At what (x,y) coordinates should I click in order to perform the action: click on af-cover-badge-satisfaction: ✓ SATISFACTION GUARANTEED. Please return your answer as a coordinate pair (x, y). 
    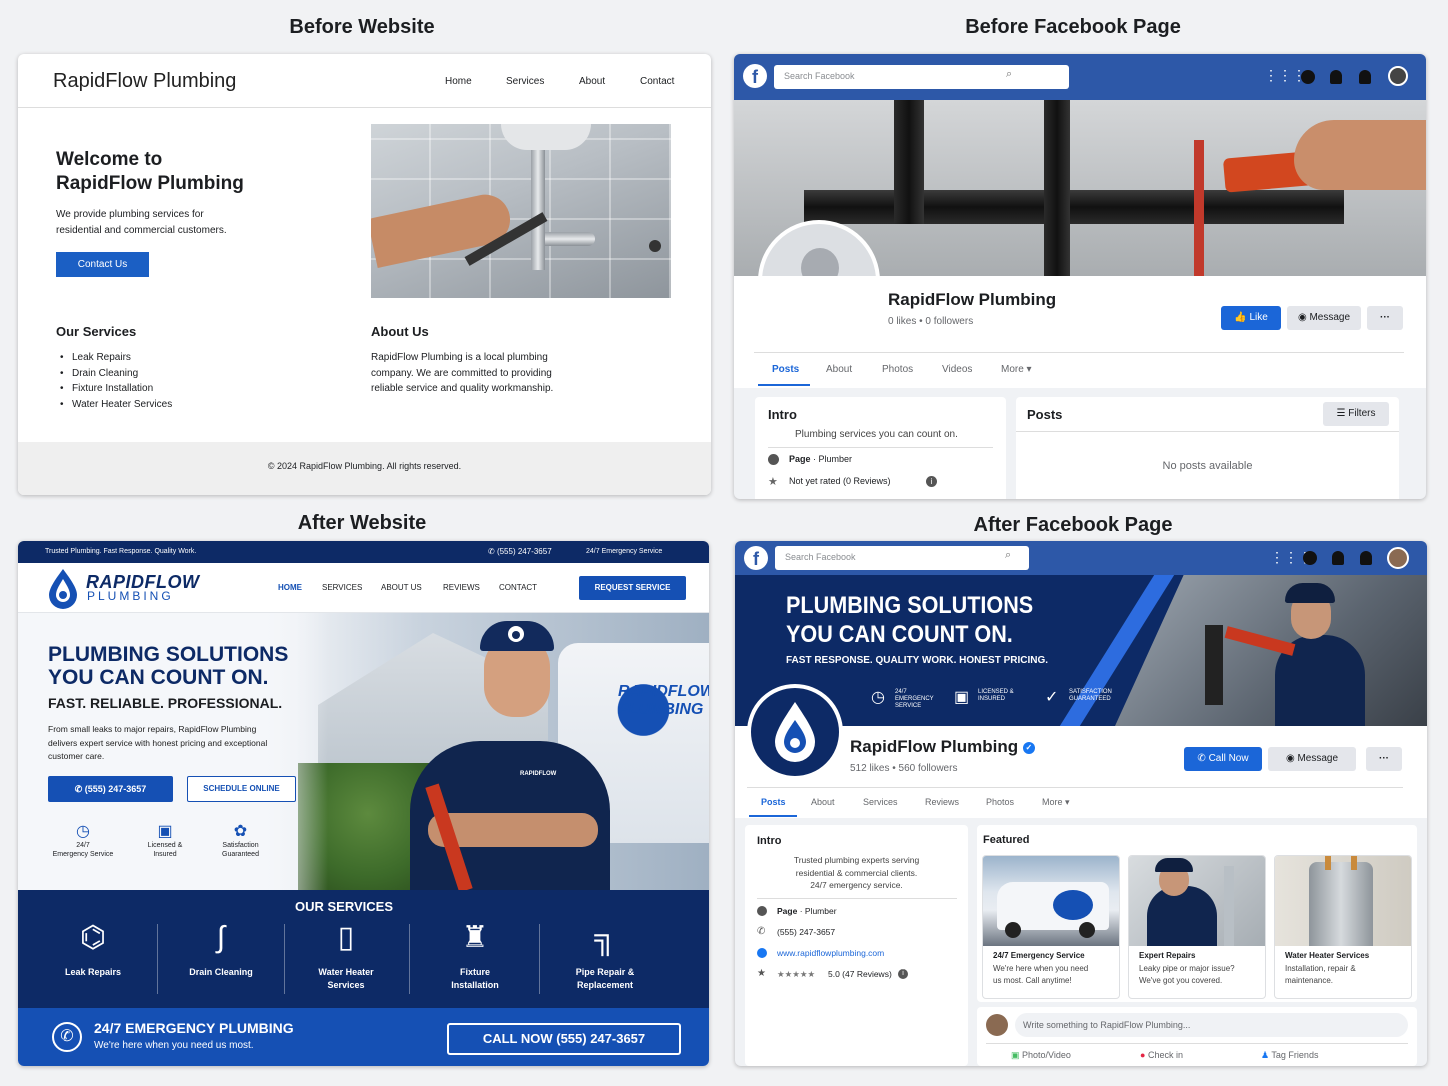
    Looking at the image, I should click on (1078, 697).